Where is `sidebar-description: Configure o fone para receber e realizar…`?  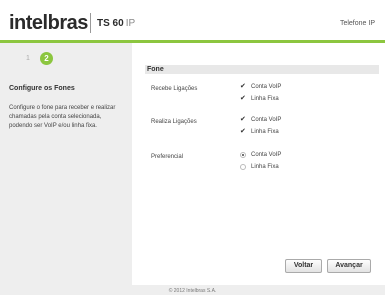
sidebar-description: Configure o fone para receber e realizar… is located at coordinates (62, 117).